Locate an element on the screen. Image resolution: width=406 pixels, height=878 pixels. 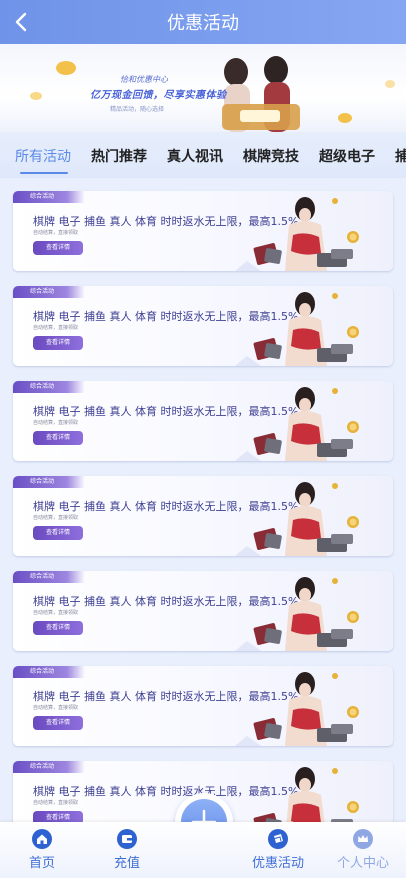
banner-headline: 亿万现金回馈，尽享实惠体验 is located at coordinates (158, 95).